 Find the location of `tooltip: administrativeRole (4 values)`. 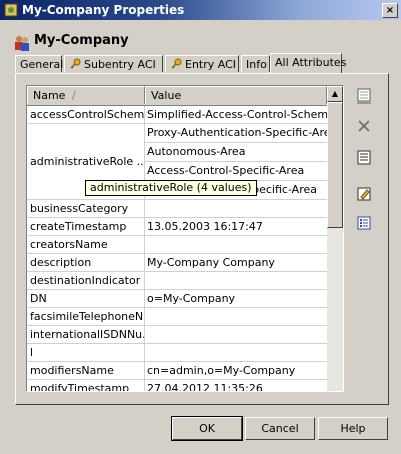

tooltip: administrativeRole (4 values) is located at coordinates (171, 188).